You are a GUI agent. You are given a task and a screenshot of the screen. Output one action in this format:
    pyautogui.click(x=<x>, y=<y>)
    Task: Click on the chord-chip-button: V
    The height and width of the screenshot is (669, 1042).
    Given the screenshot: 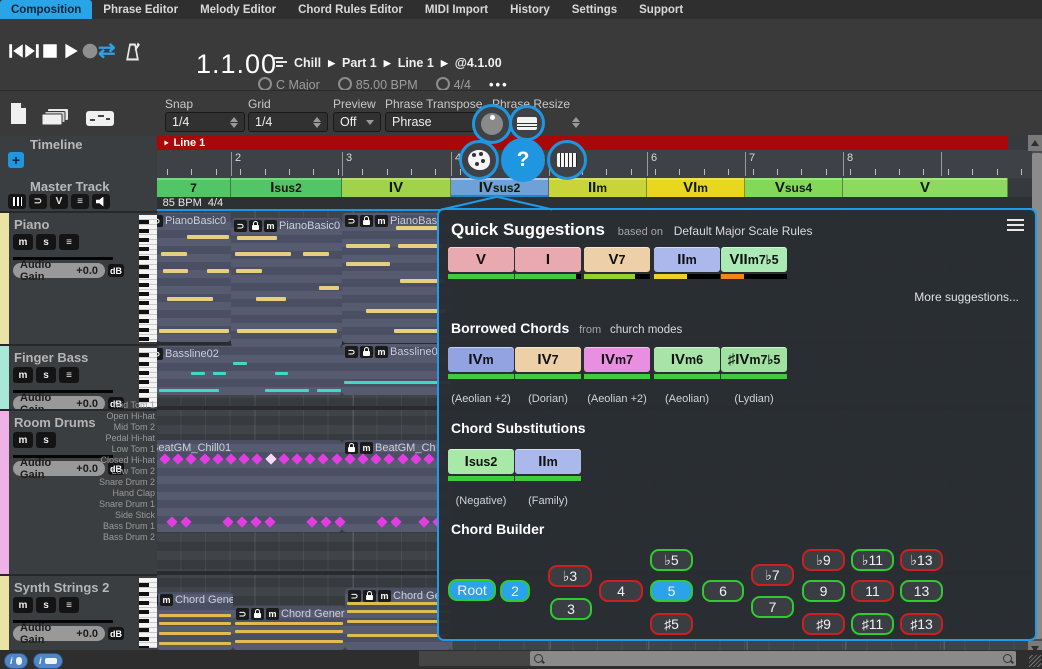 What is the action you would take?
    pyautogui.click(x=481, y=259)
    